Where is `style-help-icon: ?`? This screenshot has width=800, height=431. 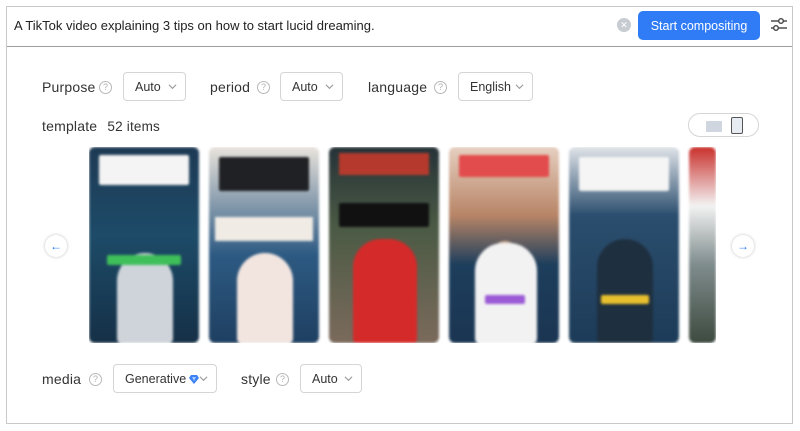 style-help-icon: ? is located at coordinates (282, 379).